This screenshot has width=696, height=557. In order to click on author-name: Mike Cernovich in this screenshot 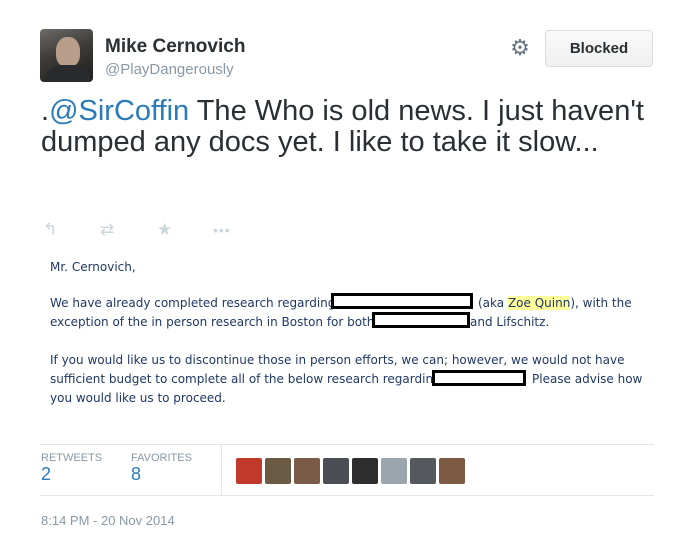, I will do `click(175, 47)`.